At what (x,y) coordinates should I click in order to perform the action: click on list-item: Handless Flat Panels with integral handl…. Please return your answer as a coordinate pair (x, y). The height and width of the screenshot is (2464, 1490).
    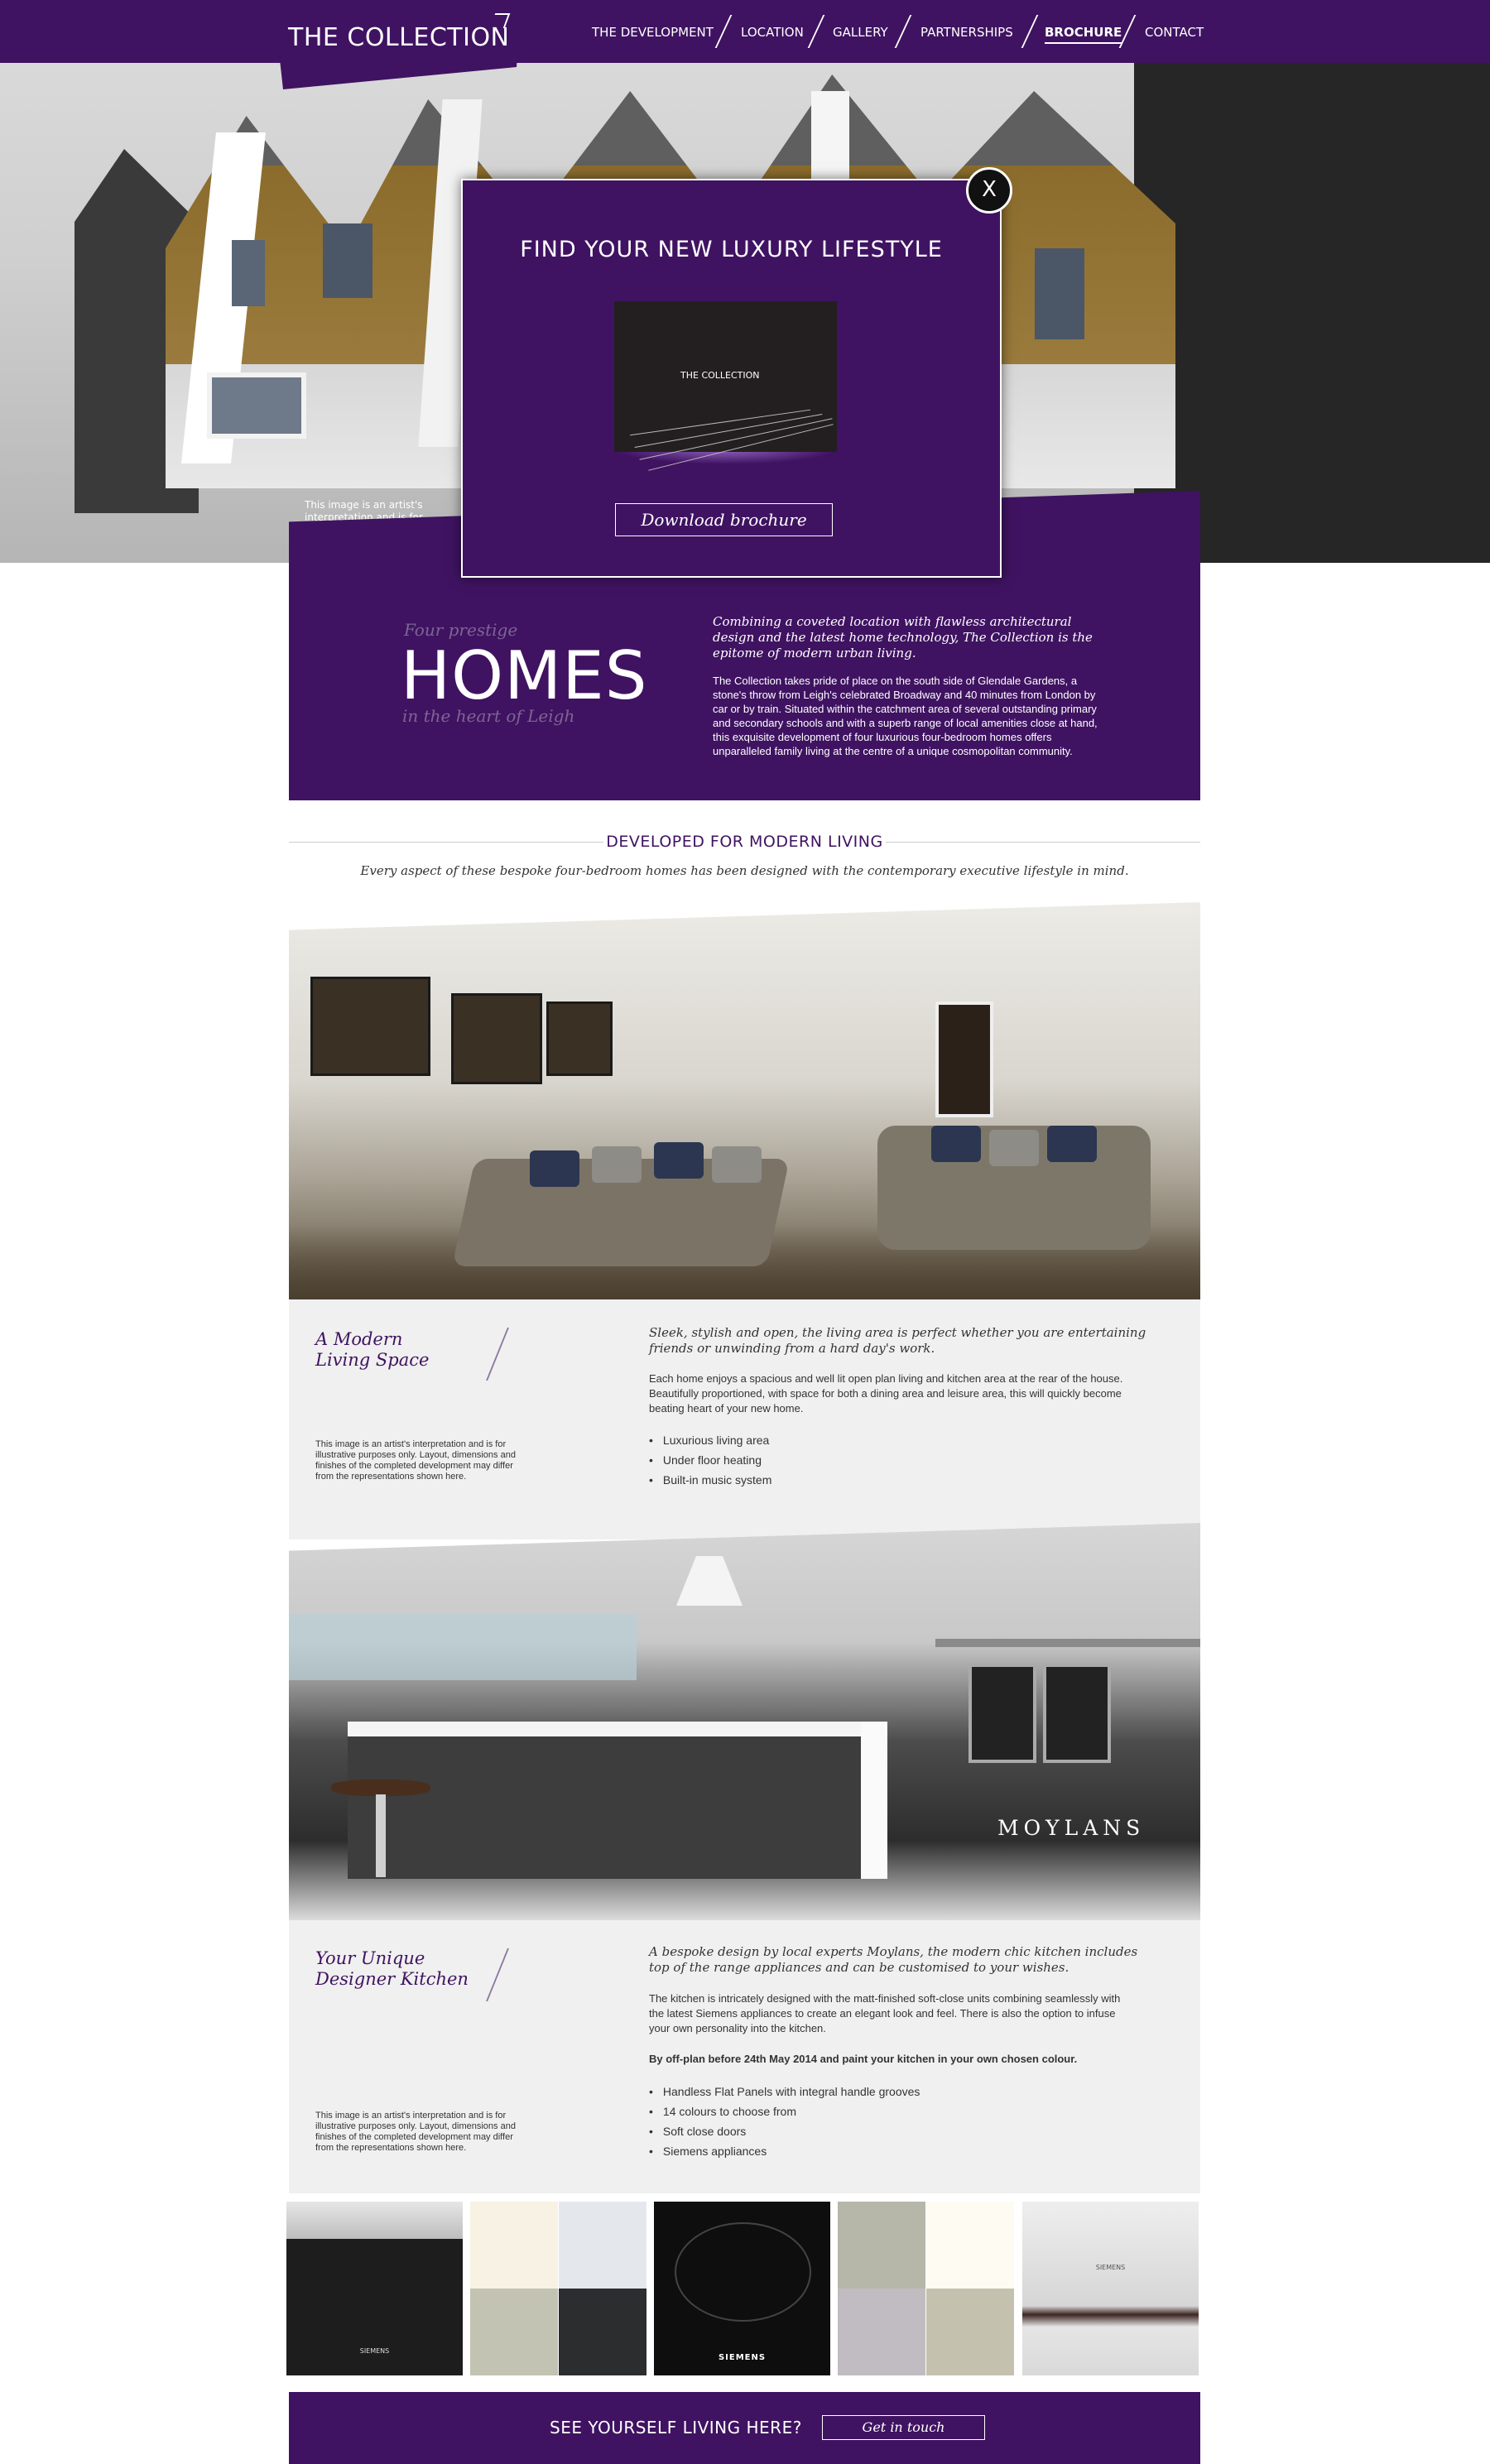
    Looking at the image, I should click on (784, 2091).